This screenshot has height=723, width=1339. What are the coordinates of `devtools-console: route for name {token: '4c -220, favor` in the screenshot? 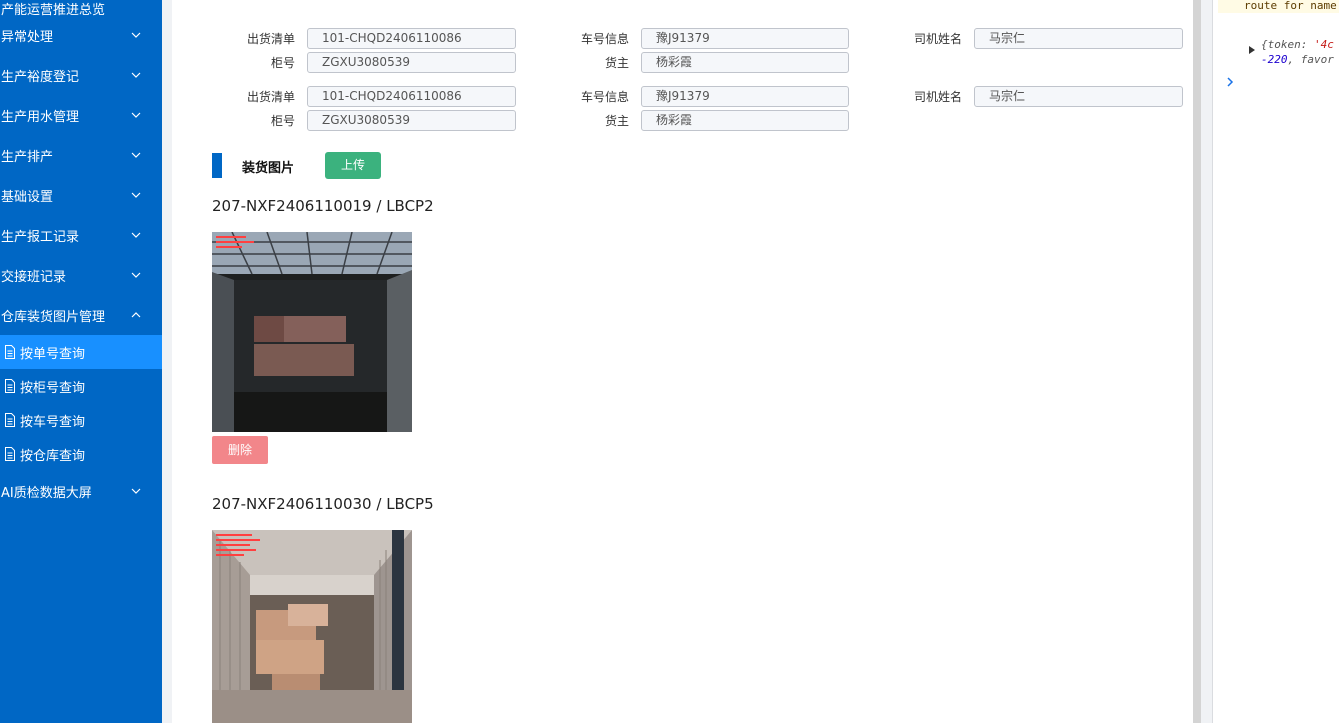 It's located at (1275, 361).